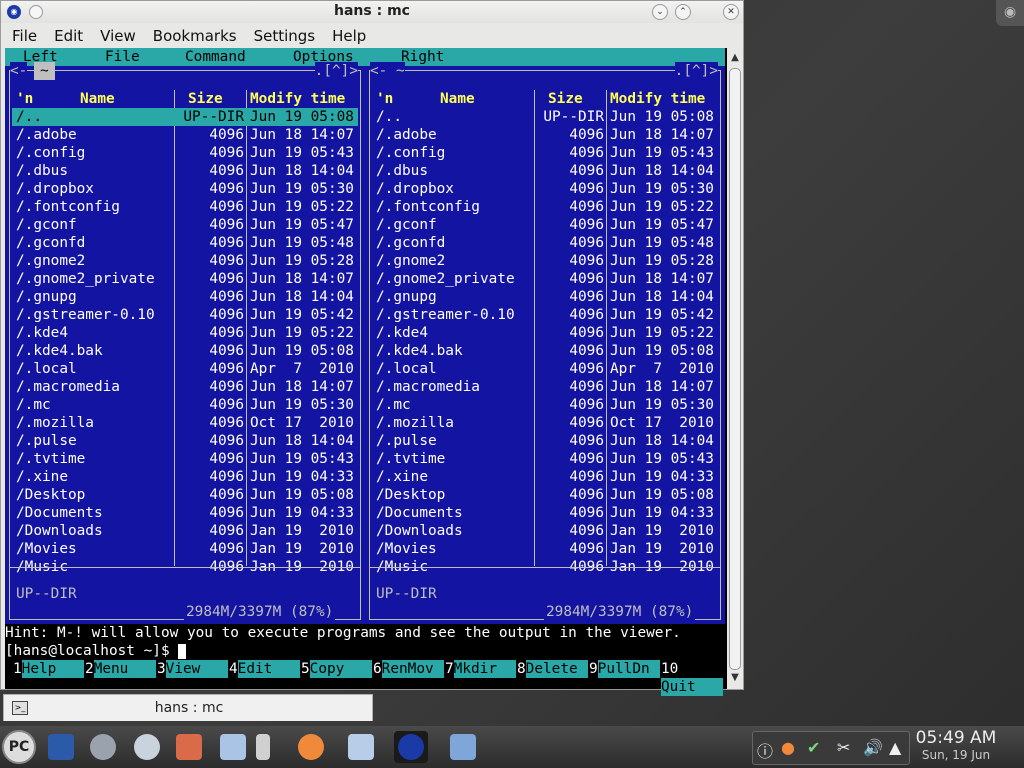  I want to click on left-col-mtime: Modify time, so click(297, 99).